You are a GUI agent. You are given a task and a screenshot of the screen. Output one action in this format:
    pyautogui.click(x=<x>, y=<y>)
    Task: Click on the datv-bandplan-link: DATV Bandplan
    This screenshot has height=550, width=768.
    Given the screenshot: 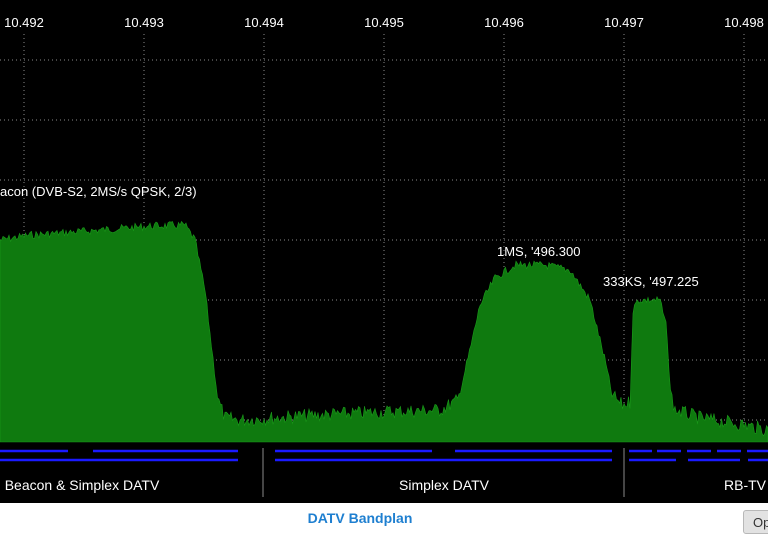 What is the action you would take?
    pyautogui.click(x=360, y=518)
    